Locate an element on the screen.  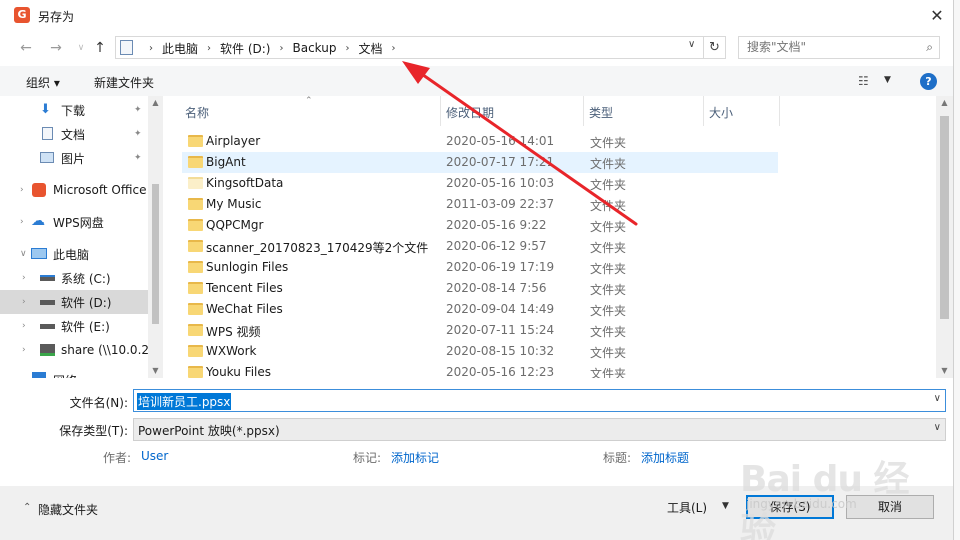
sidebar-item-wps-cloud: › ☁ WPS网盘 is located at coordinates (74, 222).